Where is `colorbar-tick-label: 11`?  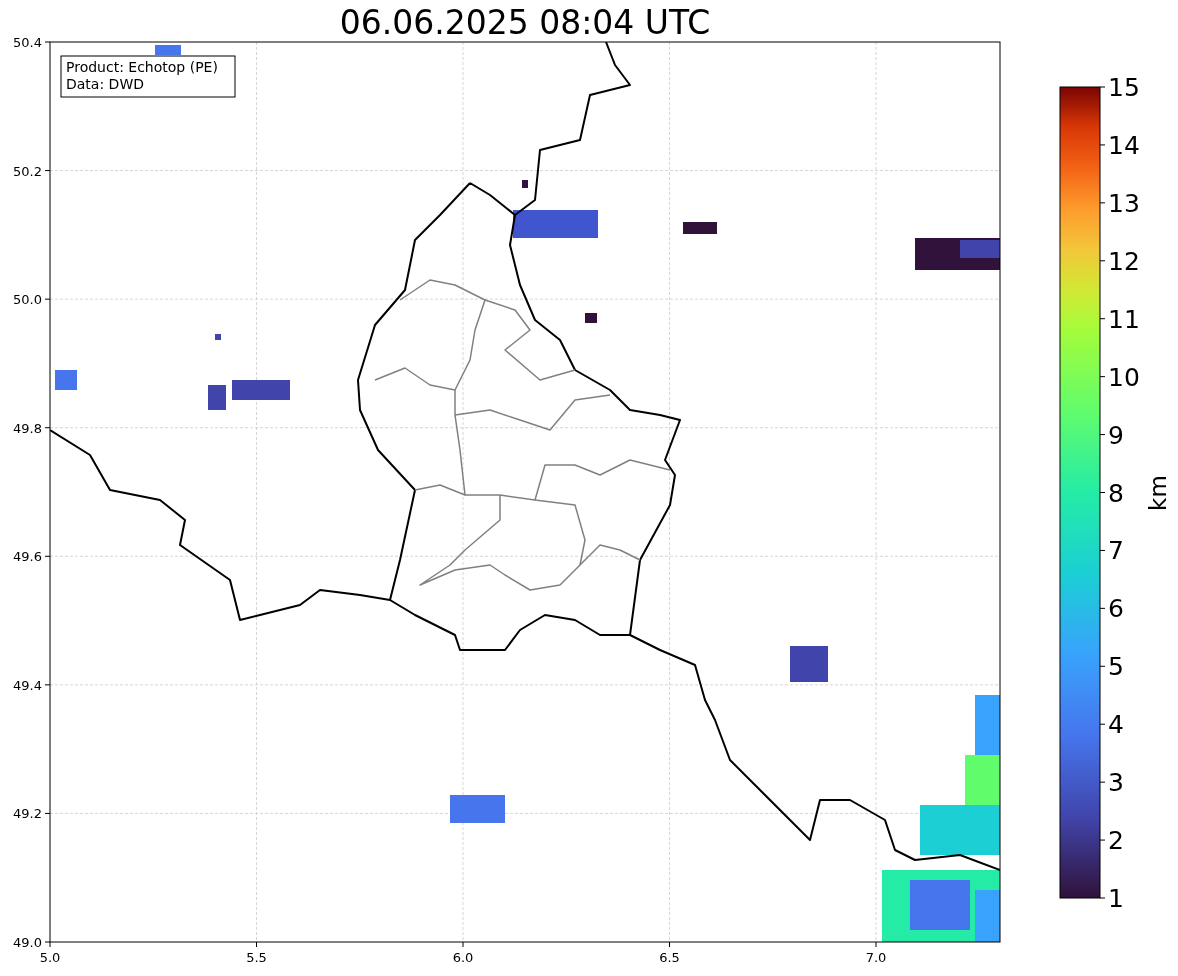 colorbar-tick-label: 11 is located at coordinates (1124, 319).